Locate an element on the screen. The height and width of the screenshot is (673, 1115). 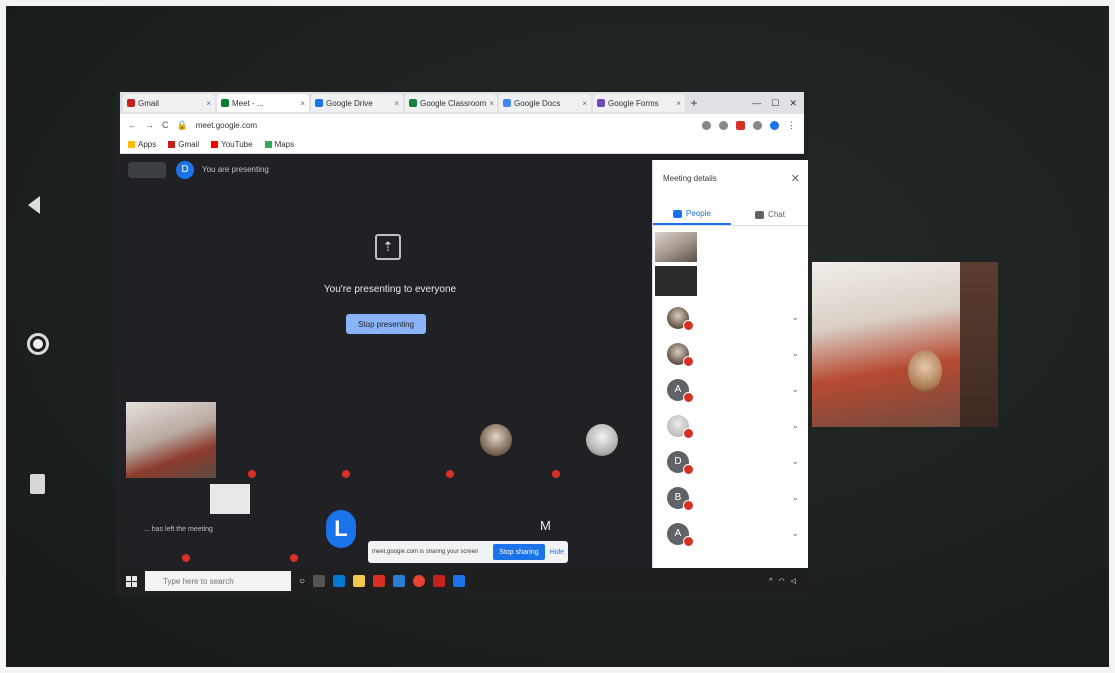
url-field: meet.google.com is located at coordinates (445, 125).